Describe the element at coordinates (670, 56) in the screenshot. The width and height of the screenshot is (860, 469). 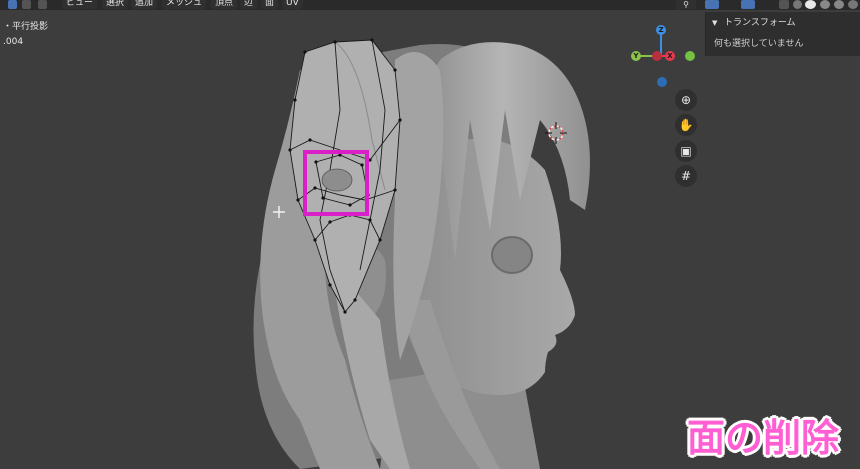
I see `gizmo-x-axis: X` at that location.